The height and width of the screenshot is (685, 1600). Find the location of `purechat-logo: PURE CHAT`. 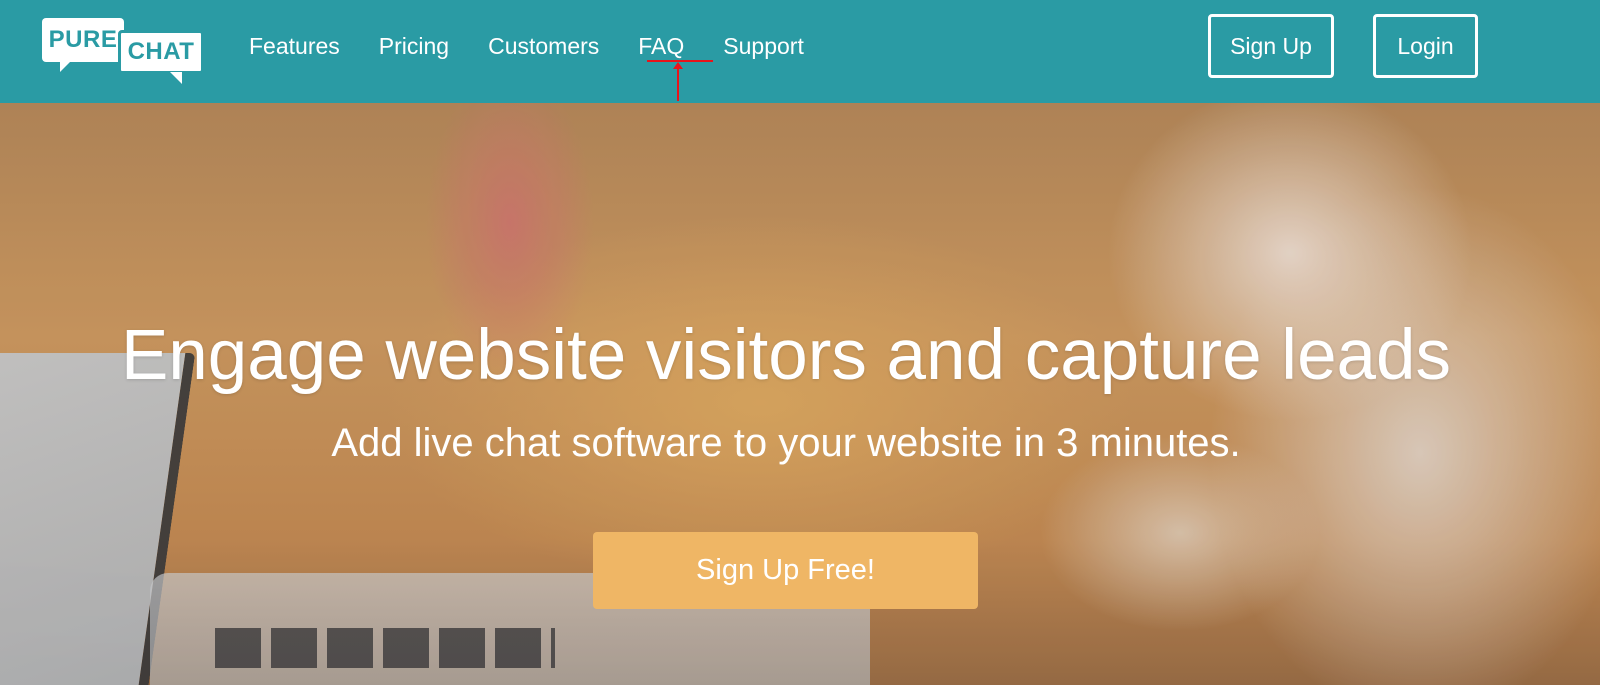

purechat-logo: PURE CHAT is located at coordinates (123, 51).